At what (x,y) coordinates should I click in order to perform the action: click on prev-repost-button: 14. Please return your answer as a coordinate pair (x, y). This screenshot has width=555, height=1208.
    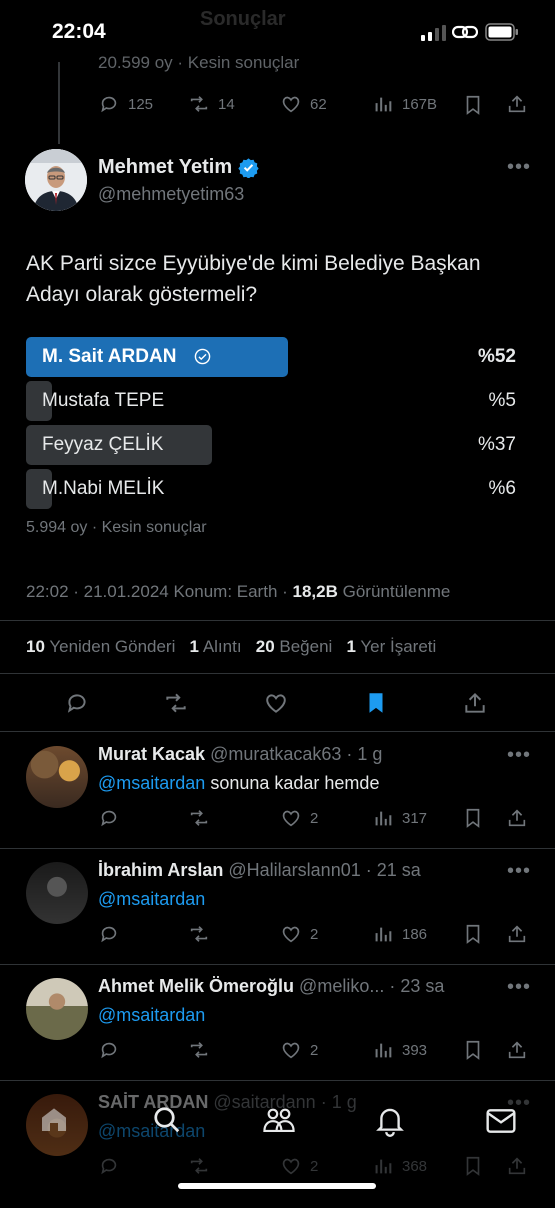
    Looking at the image, I should click on (211, 104).